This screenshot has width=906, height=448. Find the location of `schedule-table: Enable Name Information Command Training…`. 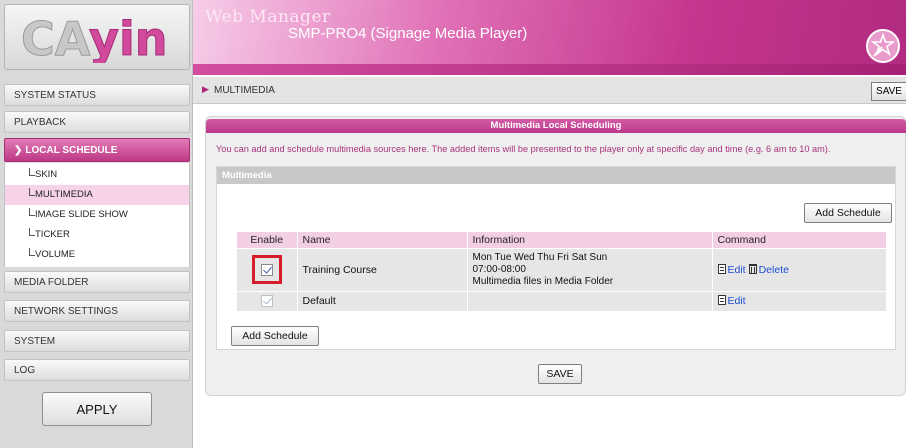

schedule-table: Enable Name Information Command Training… is located at coordinates (562, 271).